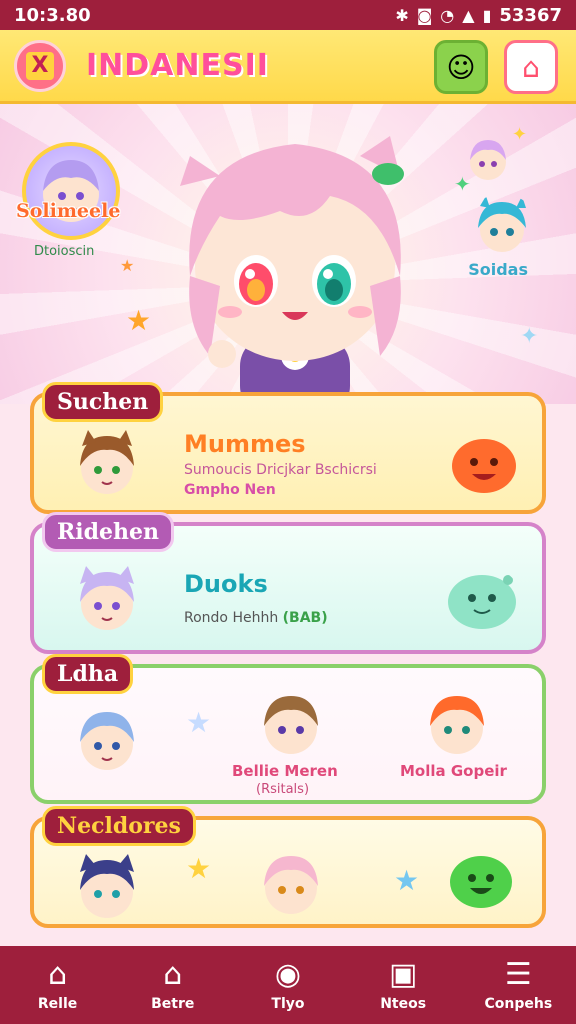  I want to click on nav-item-house: ⌂ Betre, so click(173, 985).